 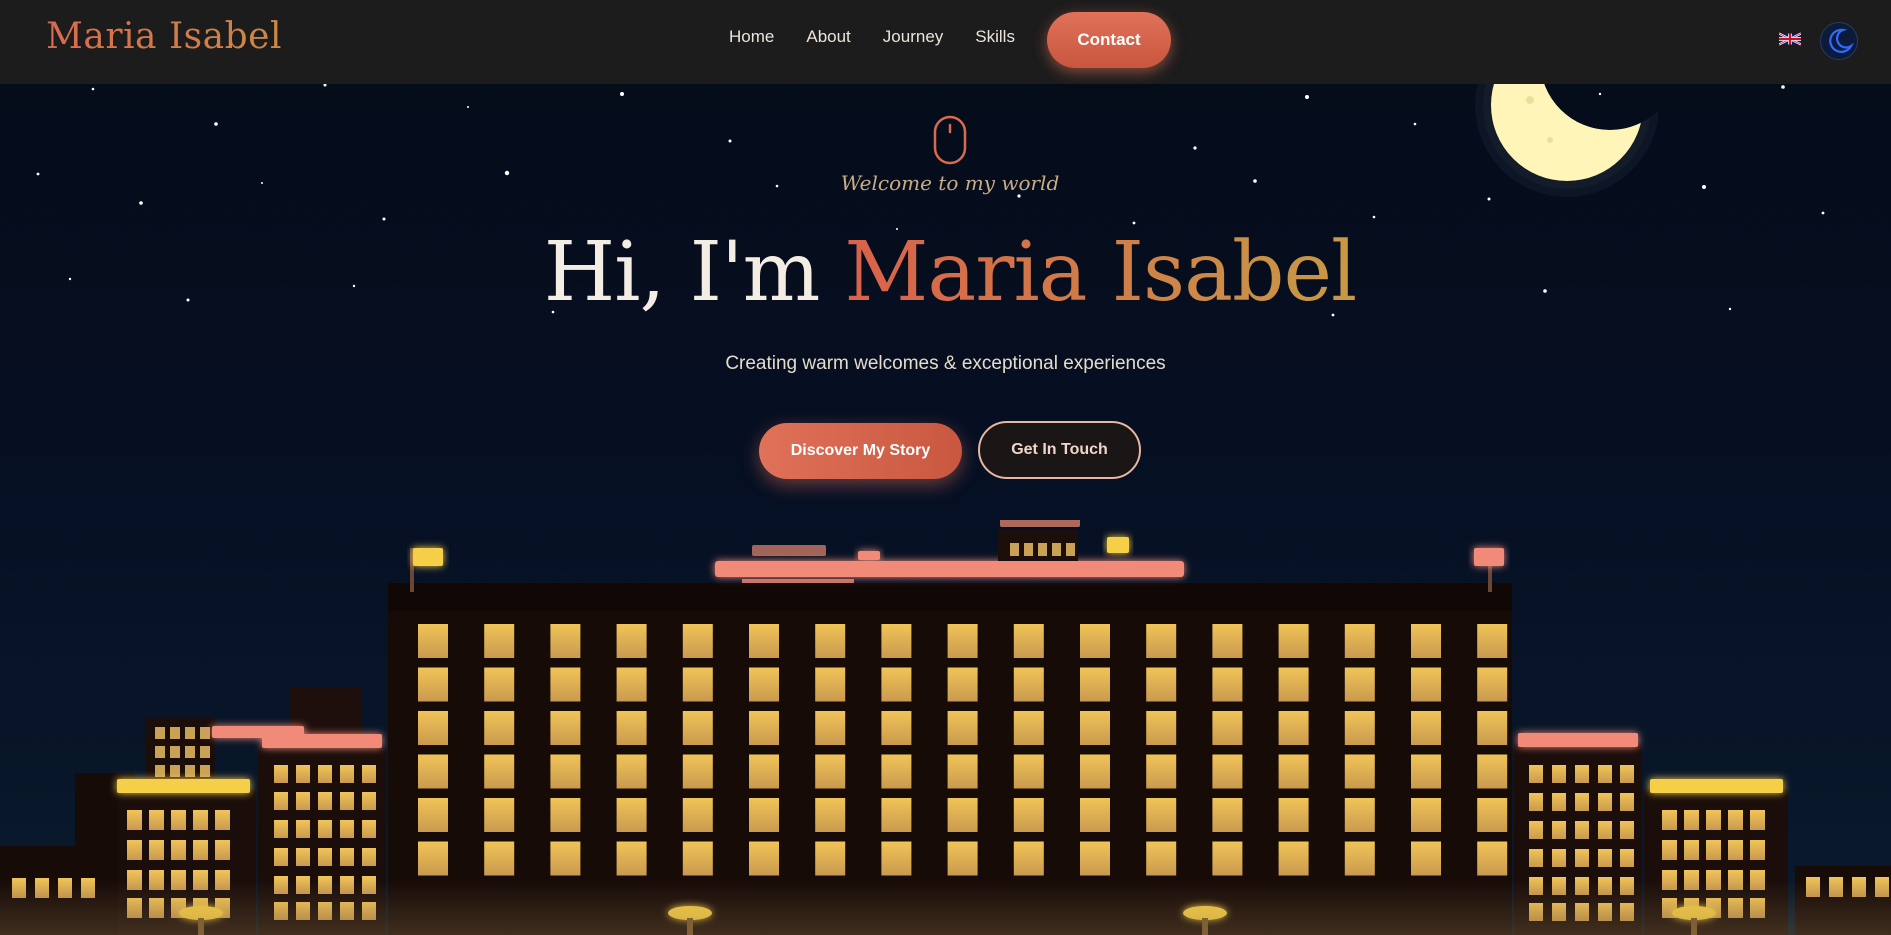 I want to click on nav-link-skills: Skills, so click(x=995, y=37).